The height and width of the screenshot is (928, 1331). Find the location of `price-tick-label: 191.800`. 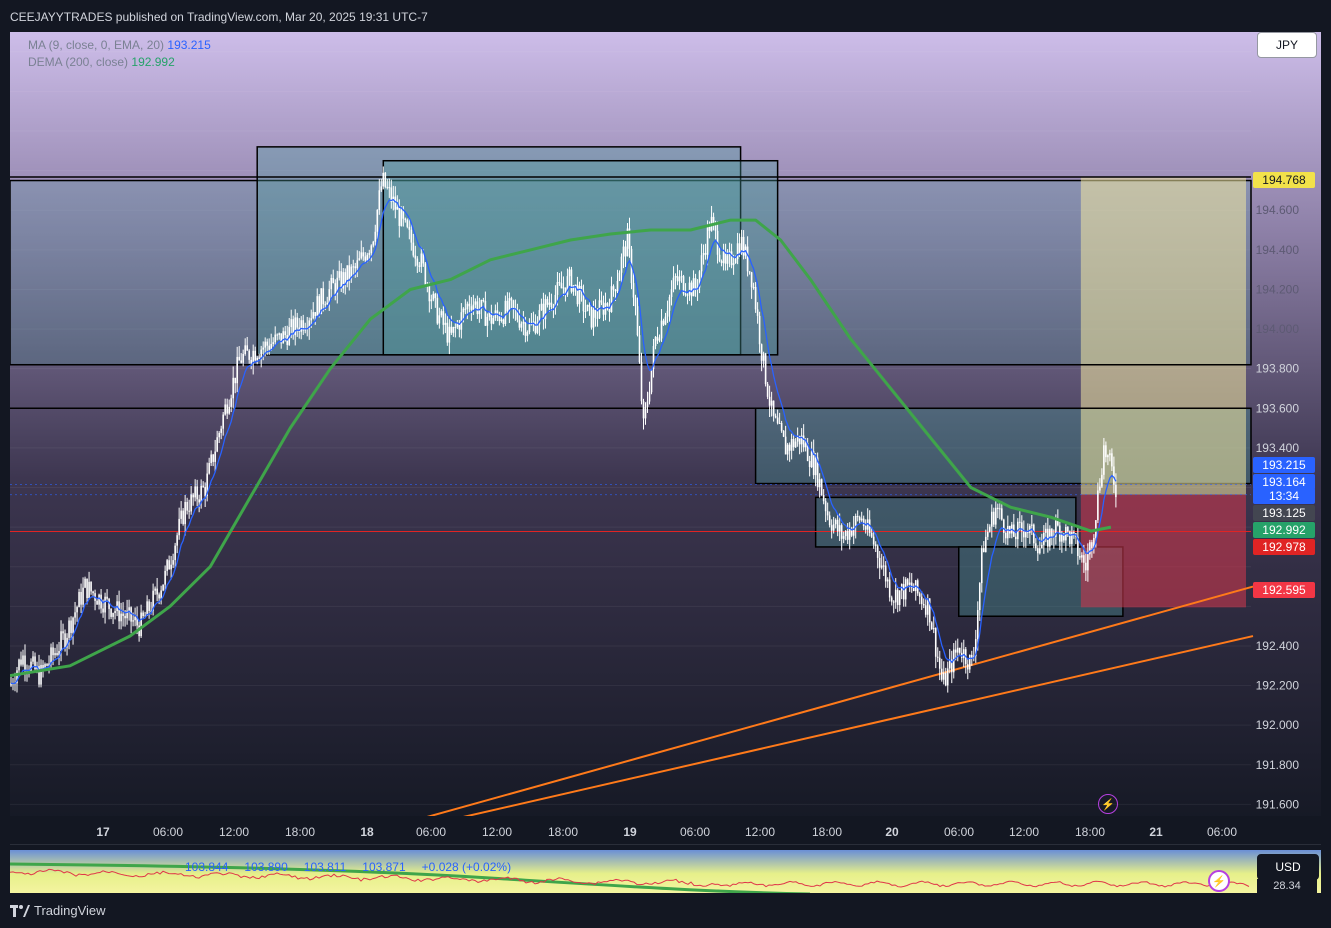

price-tick-label: 191.800 is located at coordinates (1278, 765).